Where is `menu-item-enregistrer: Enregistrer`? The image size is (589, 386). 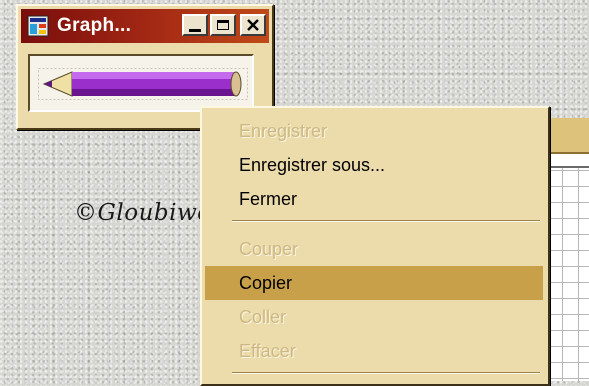
menu-item-enregistrer: Enregistrer is located at coordinates (374, 131).